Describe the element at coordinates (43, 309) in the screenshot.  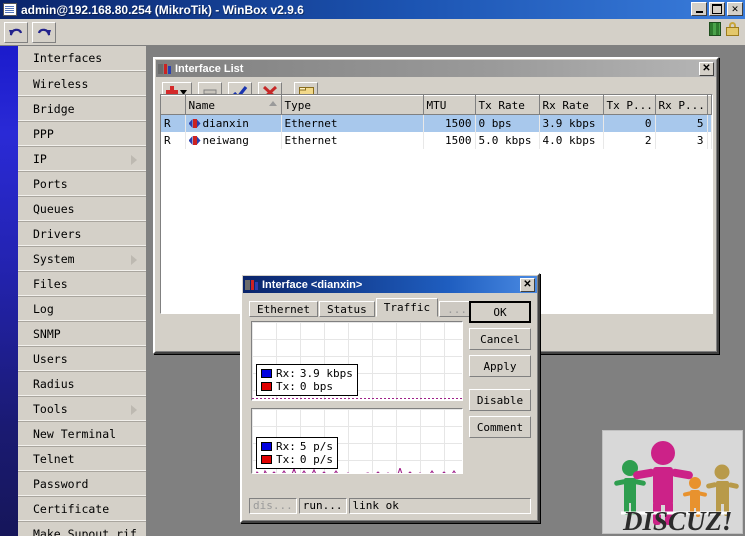
I see `sidebar-item-label: Log` at that location.